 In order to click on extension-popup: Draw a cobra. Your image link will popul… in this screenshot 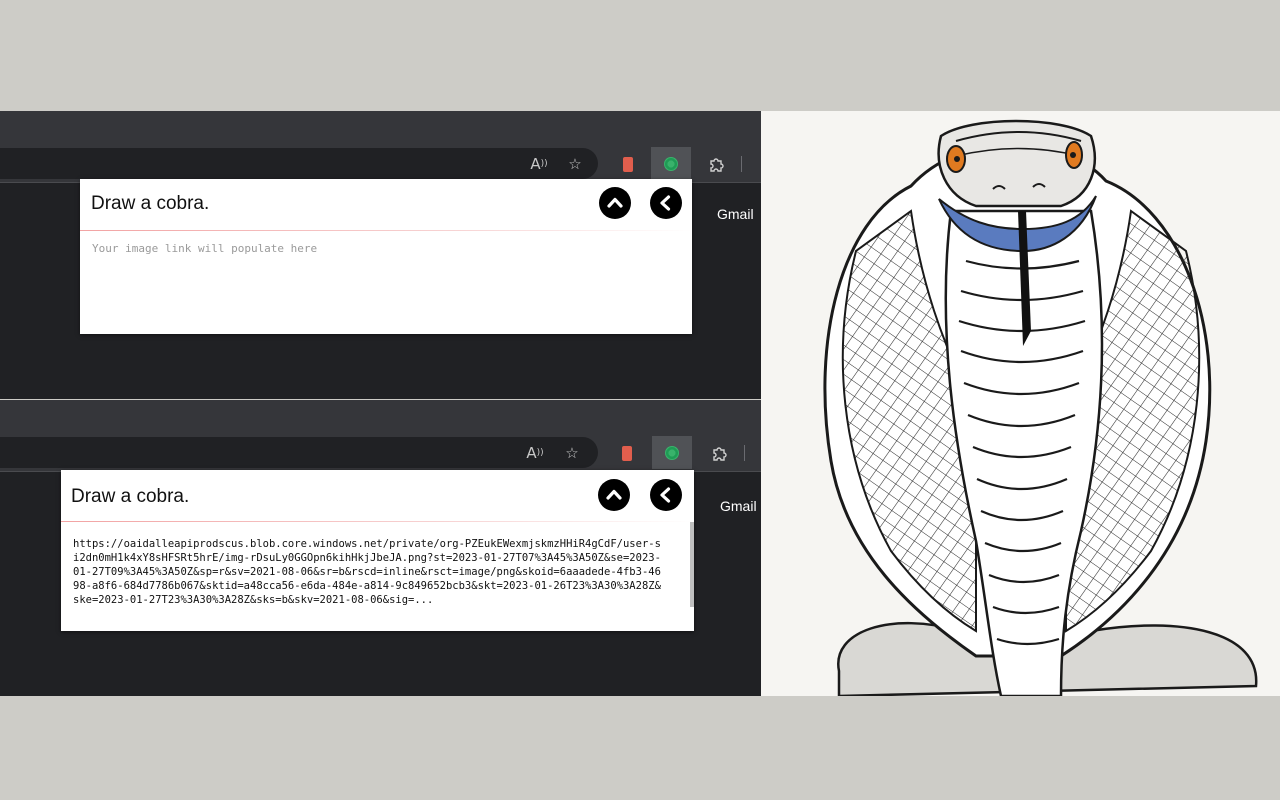, I will do `click(386, 256)`.